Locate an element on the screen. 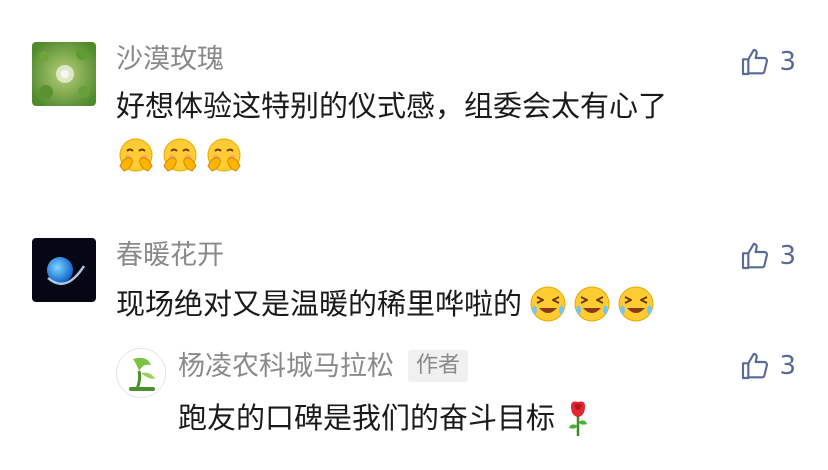  comment-text-content: 现场绝对又是温暖的稀里哗啦的 is located at coordinates (319, 303).